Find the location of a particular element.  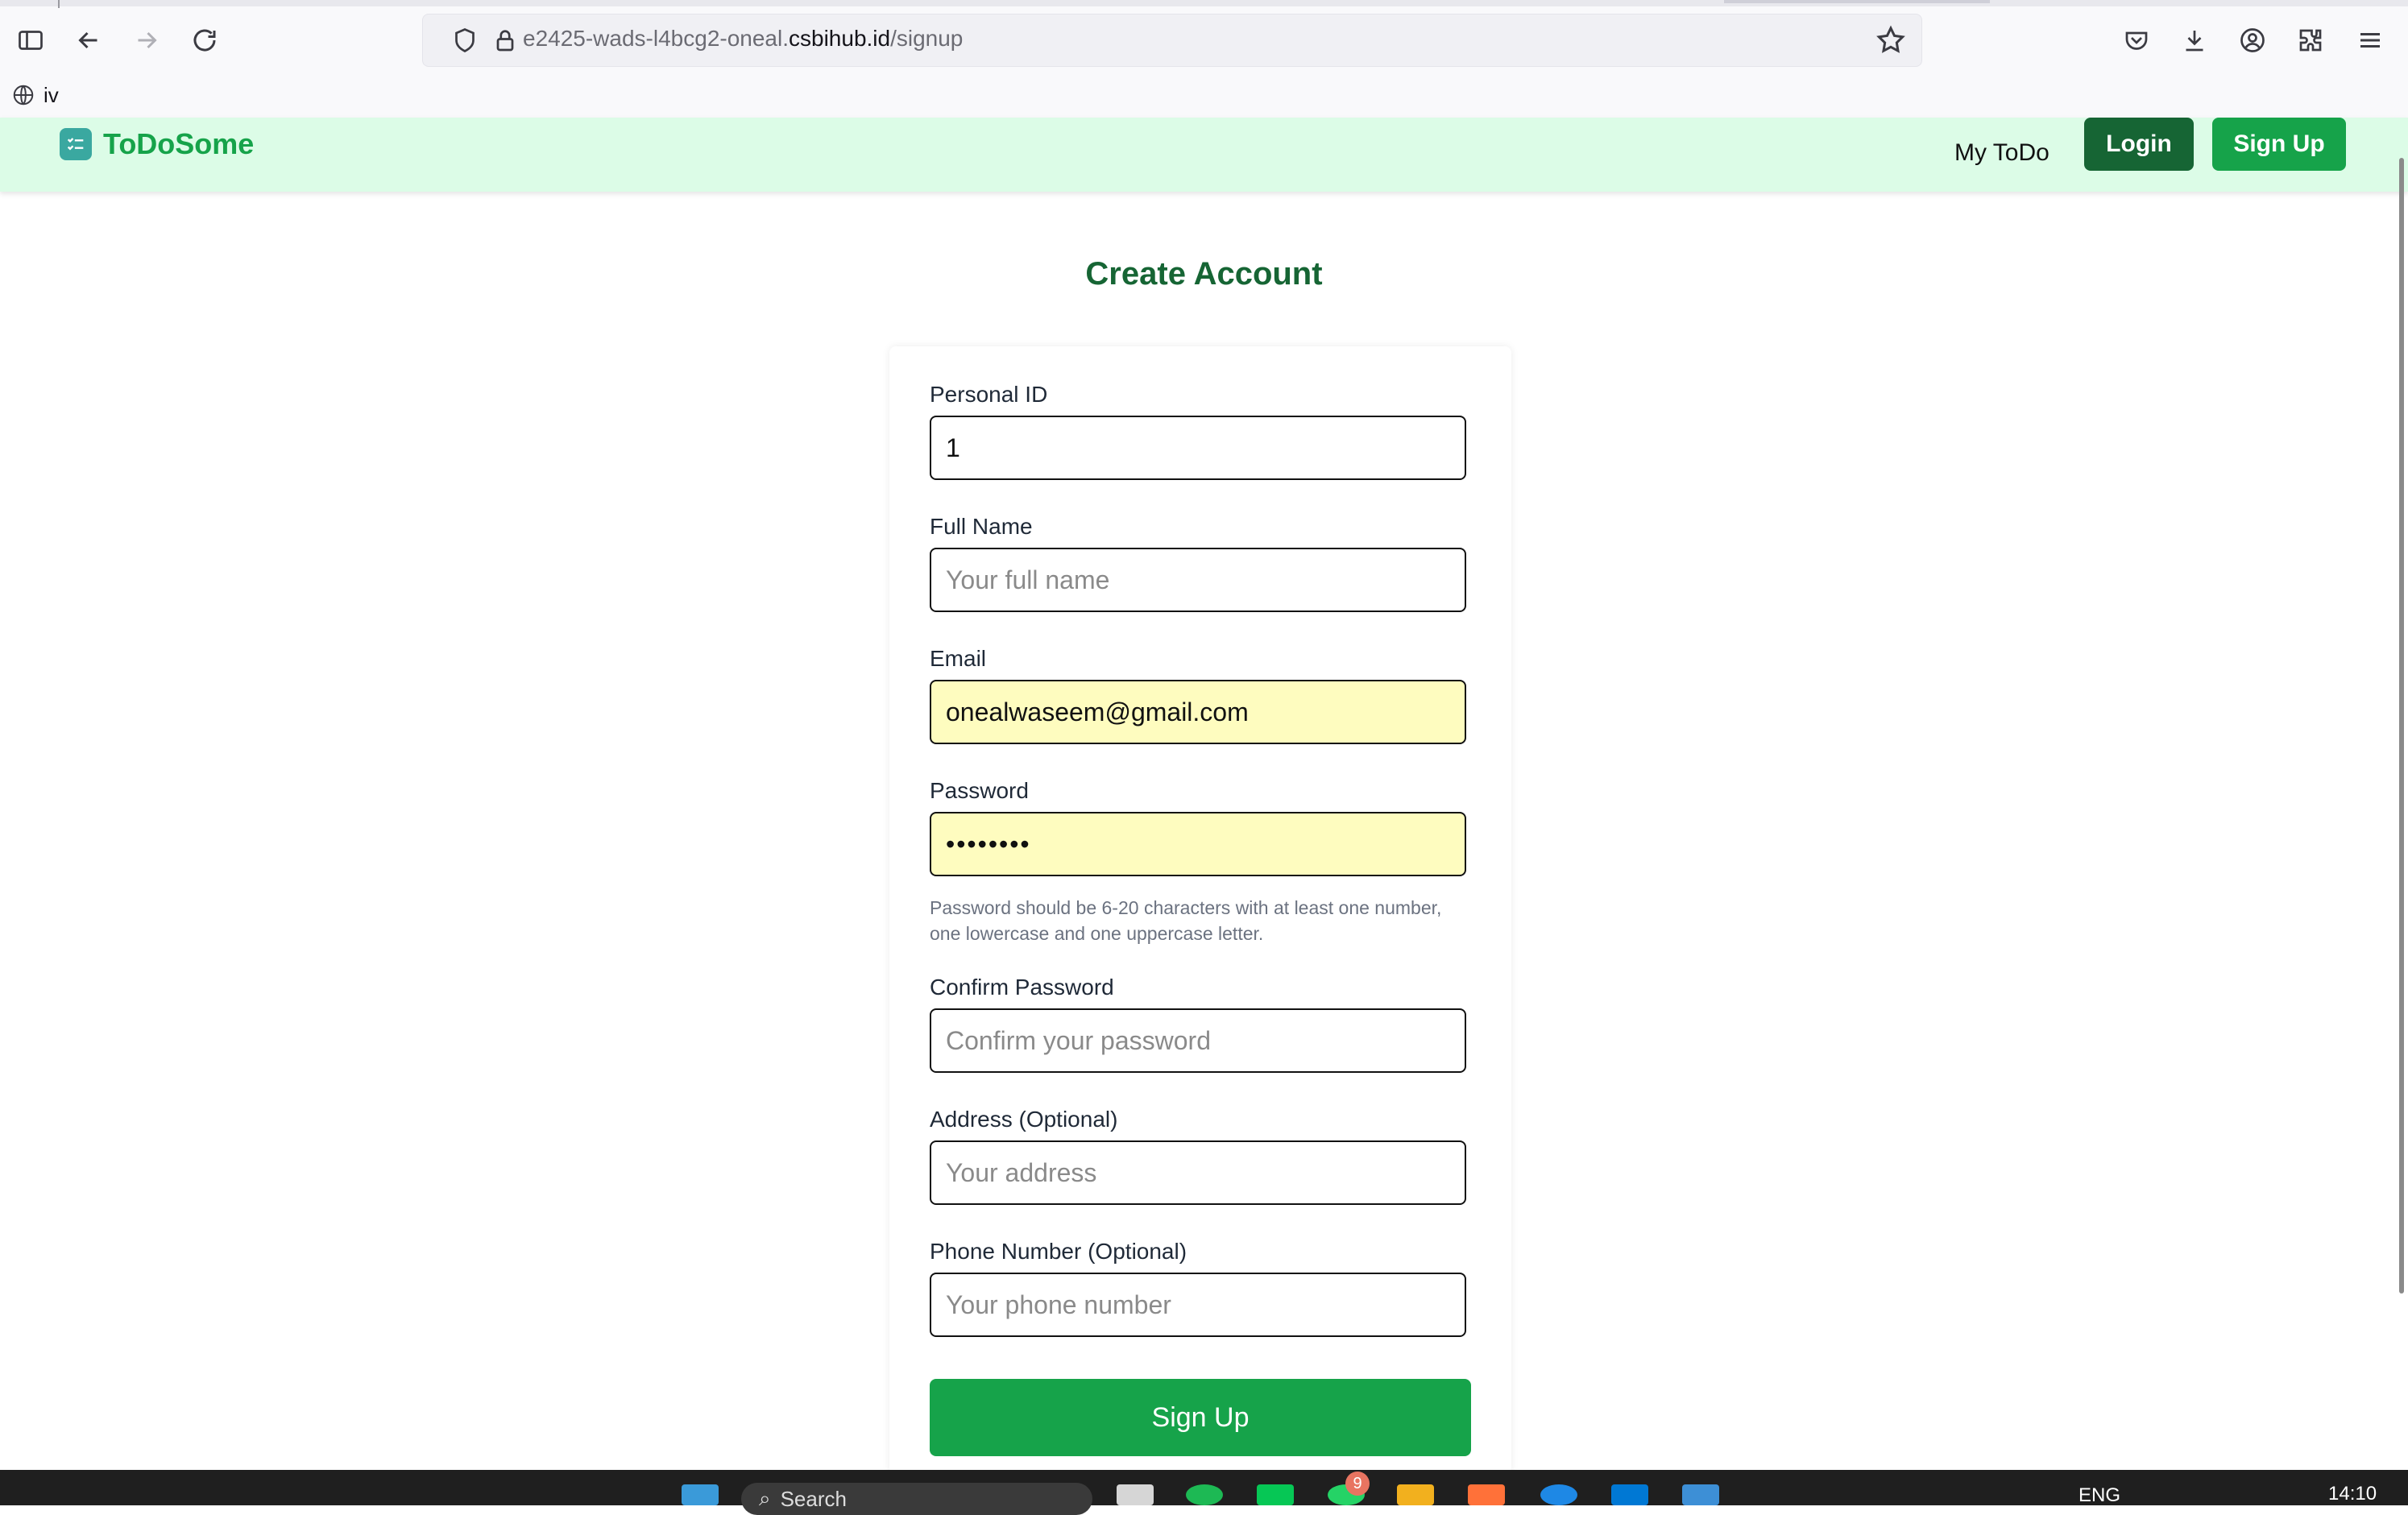

line-icon is located at coordinates (1275, 1494).